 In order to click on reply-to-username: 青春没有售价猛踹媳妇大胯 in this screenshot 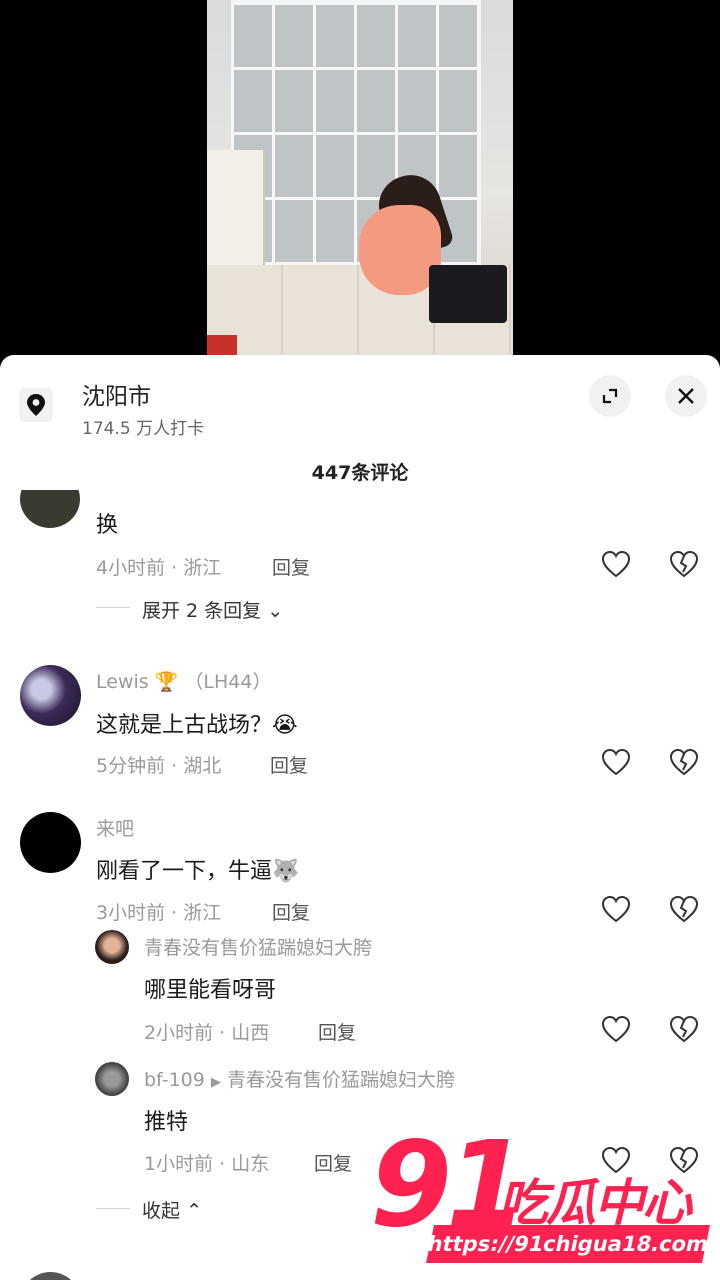, I will do `click(341, 1080)`.